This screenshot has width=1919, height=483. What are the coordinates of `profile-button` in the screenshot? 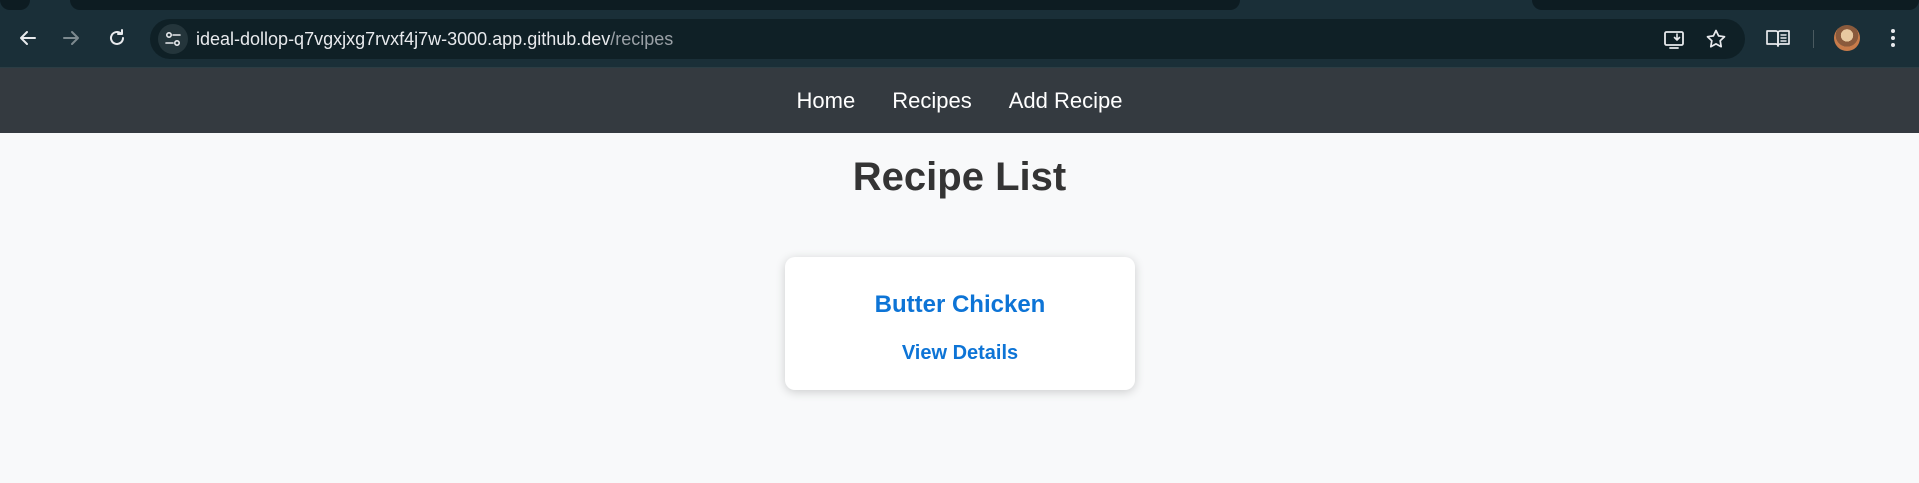 It's located at (1847, 38).